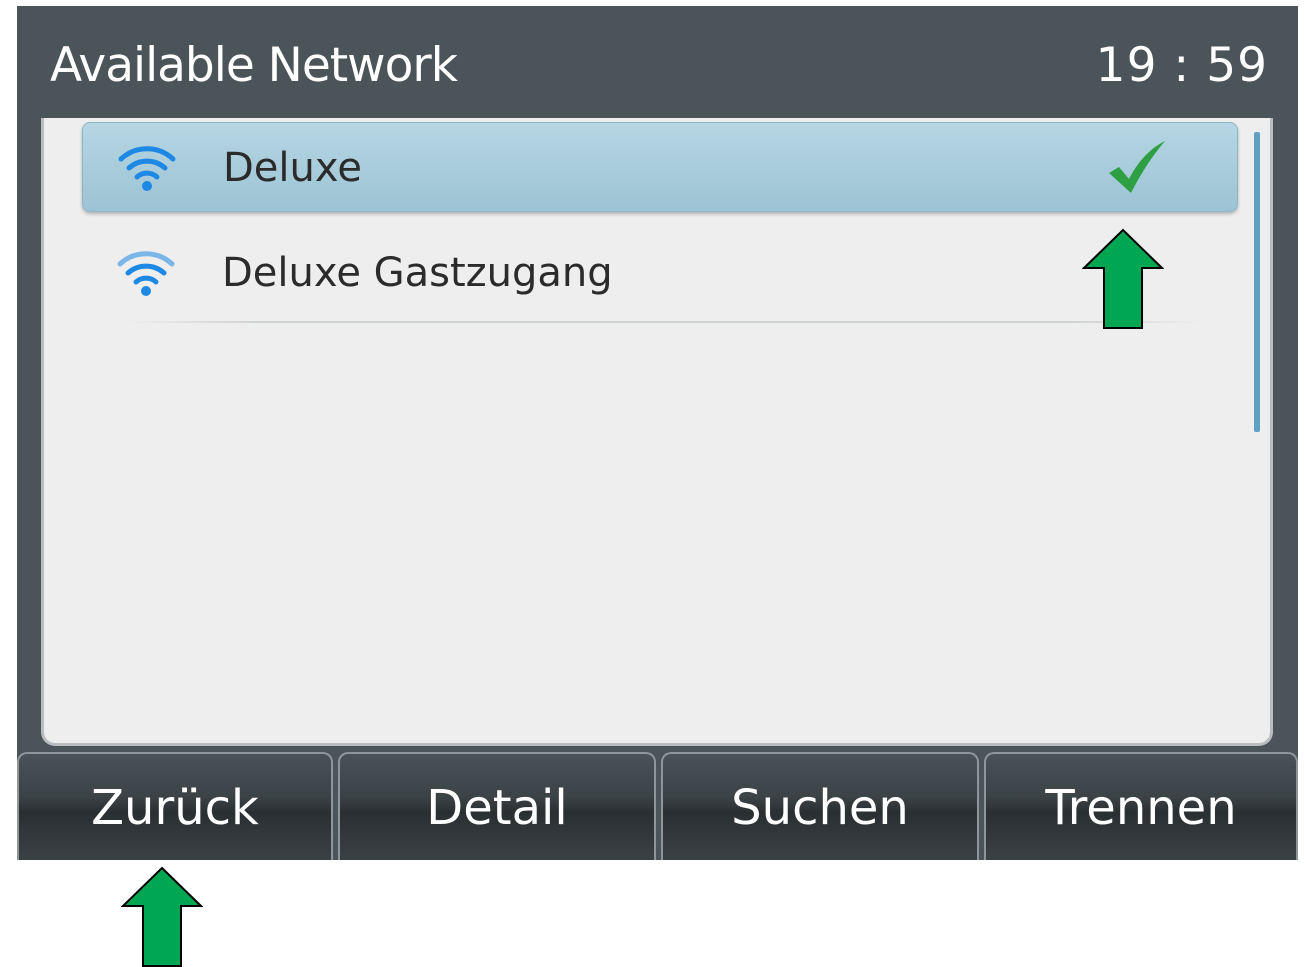 This screenshot has height=967, width=1304. What do you see at coordinates (1141, 806) in the screenshot?
I see `disconnect-button: Trennen` at bounding box center [1141, 806].